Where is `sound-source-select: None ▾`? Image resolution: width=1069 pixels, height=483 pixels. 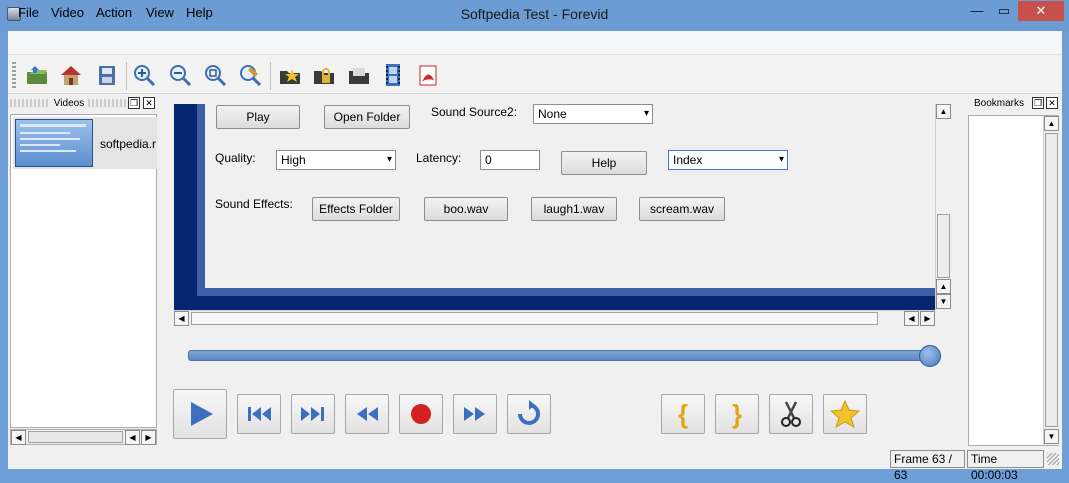 sound-source-select: None ▾ is located at coordinates (593, 114).